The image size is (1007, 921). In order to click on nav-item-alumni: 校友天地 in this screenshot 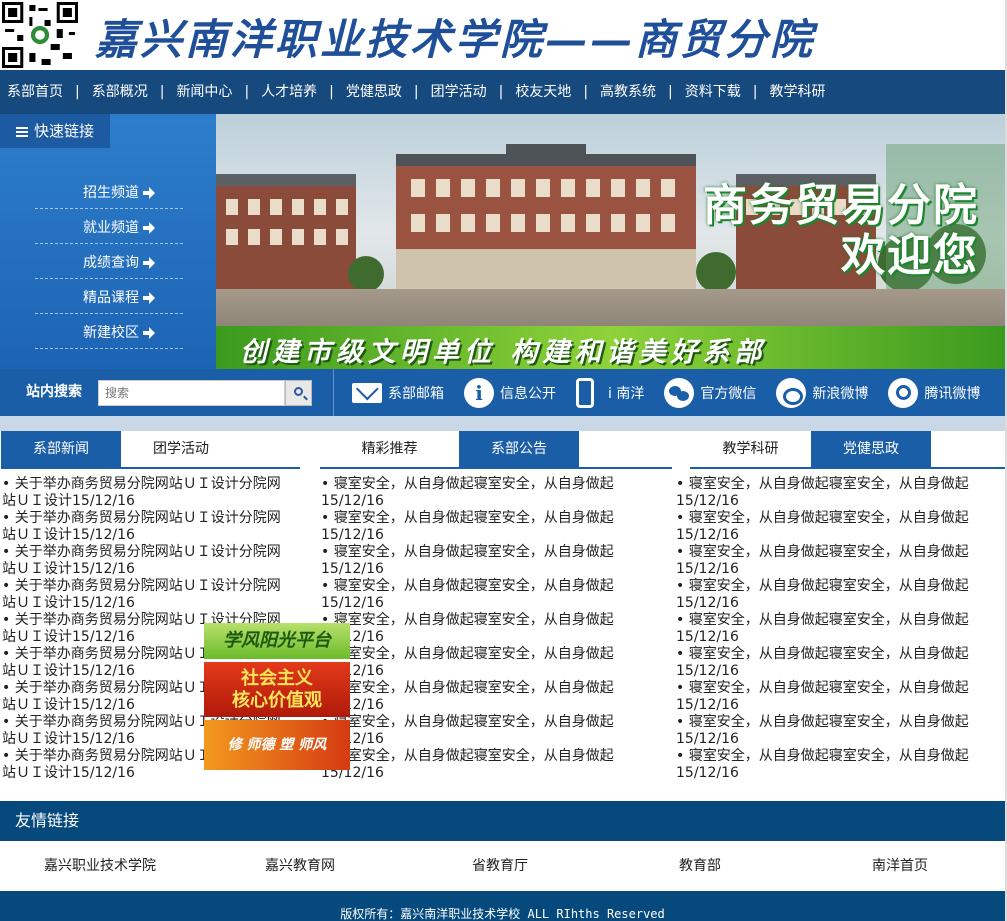, I will do `click(543, 92)`.